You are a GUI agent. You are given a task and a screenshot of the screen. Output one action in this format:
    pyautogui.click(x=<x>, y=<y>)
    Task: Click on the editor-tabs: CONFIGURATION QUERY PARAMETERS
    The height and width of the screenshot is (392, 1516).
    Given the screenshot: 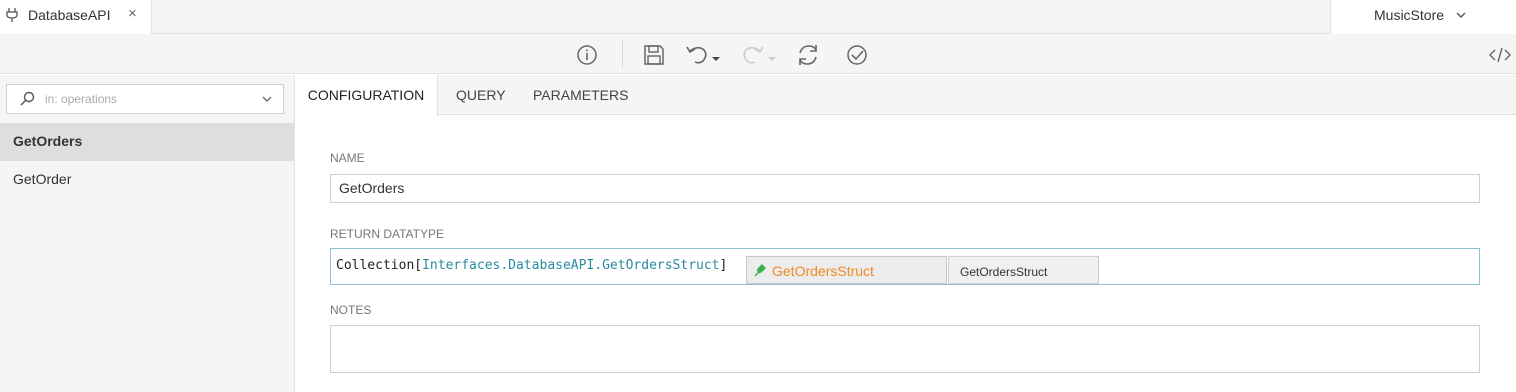 What is the action you would take?
    pyautogui.click(x=905, y=95)
    